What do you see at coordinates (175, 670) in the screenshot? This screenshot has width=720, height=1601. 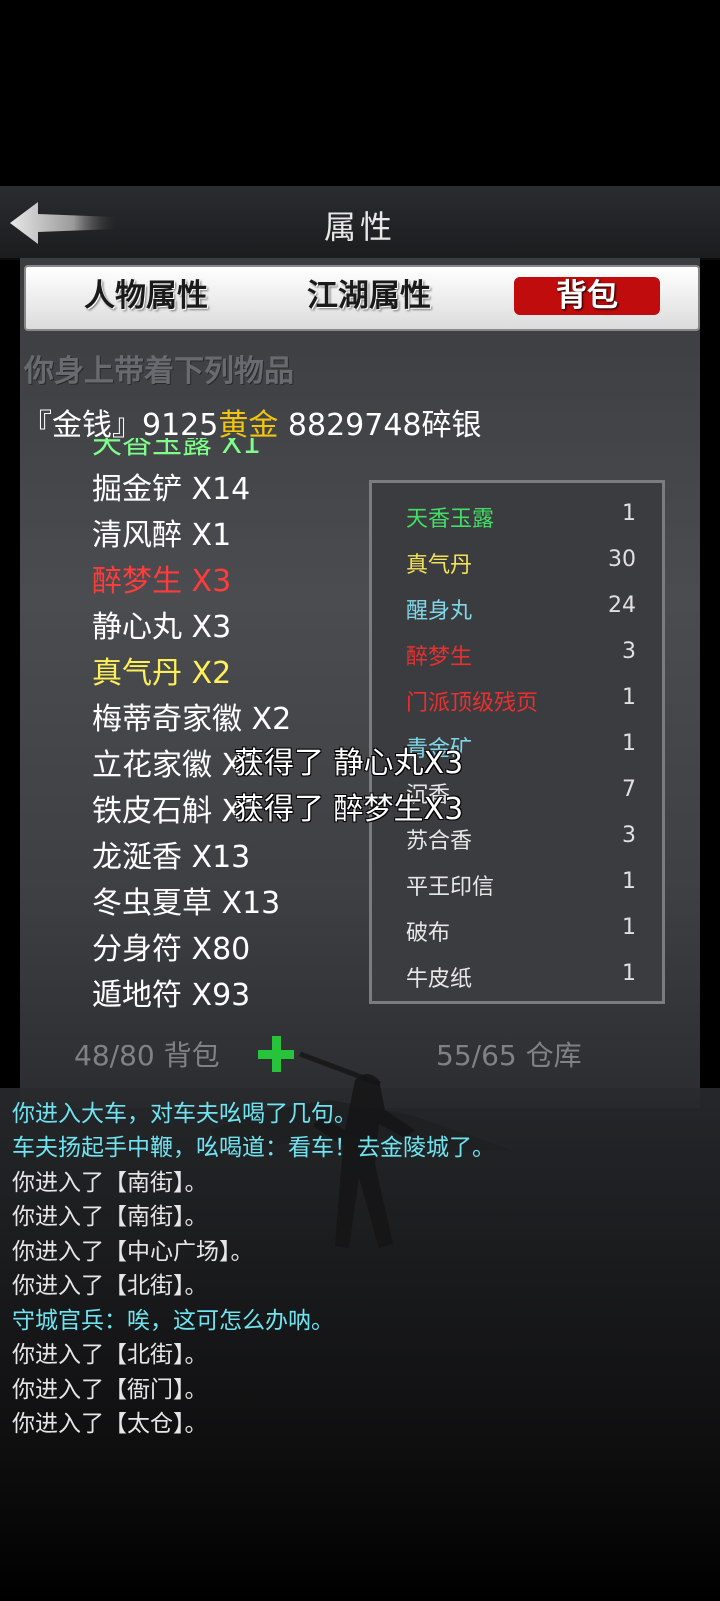 I see `inventory-item: 真气丹 X2` at bounding box center [175, 670].